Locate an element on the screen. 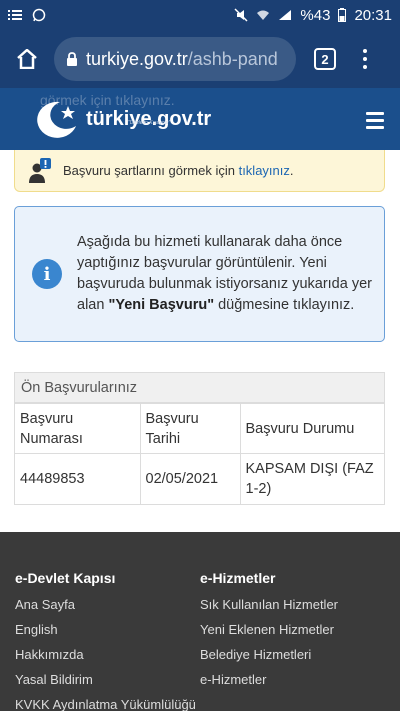 Image resolution: width=400 pixels, height=711 pixels. battery-percent: %43 is located at coordinates (315, 15).